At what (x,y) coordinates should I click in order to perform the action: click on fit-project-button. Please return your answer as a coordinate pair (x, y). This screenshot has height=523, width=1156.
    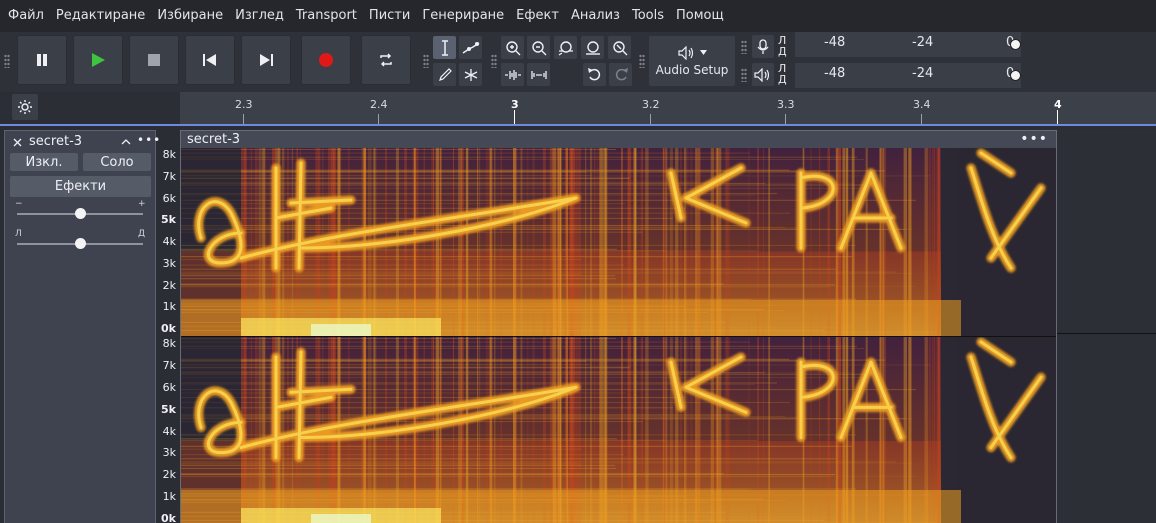
    Looking at the image, I should click on (592, 47).